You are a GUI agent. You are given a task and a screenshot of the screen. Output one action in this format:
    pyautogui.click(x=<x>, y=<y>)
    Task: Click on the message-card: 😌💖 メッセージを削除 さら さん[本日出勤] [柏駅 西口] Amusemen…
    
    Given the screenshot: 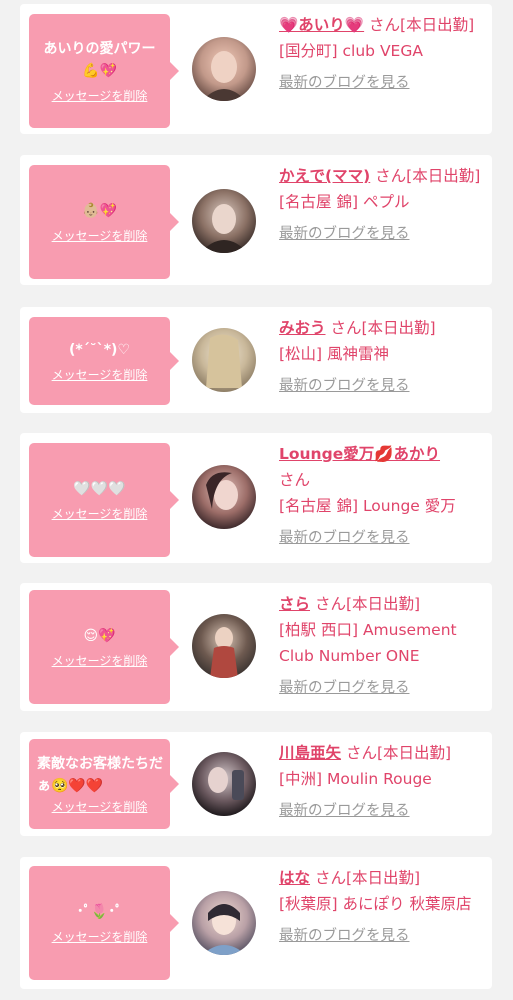 What is the action you would take?
    pyautogui.click(x=256, y=647)
    